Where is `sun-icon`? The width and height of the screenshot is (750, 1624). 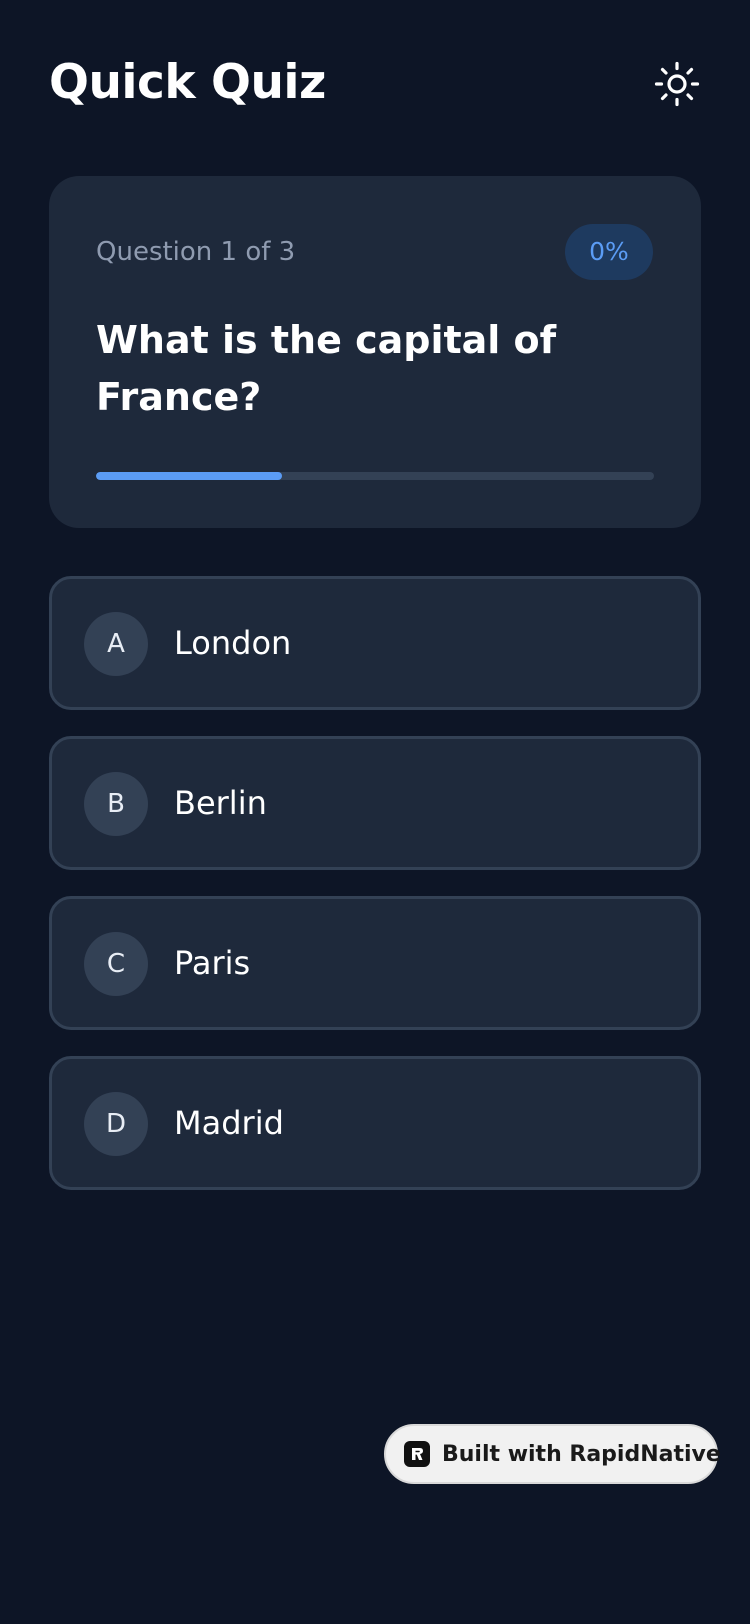
sun-icon is located at coordinates (677, 84).